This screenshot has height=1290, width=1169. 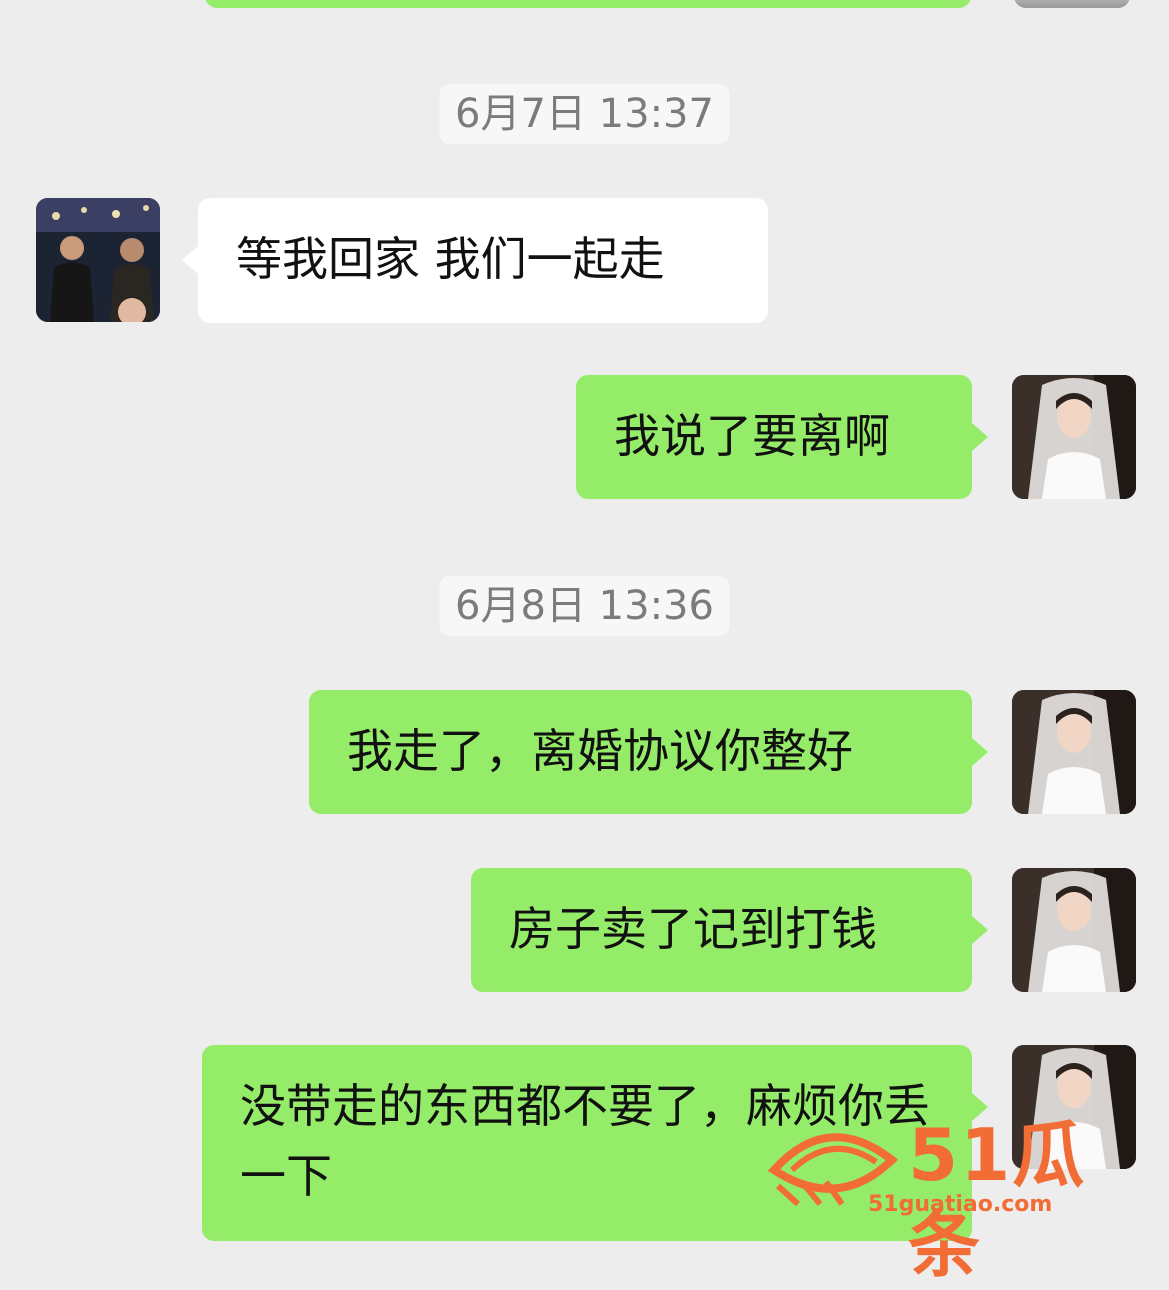 What do you see at coordinates (450, 259) in the screenshot?
I see `message-text: 等我回家 我们一起走` at bounding box center [450, 259].